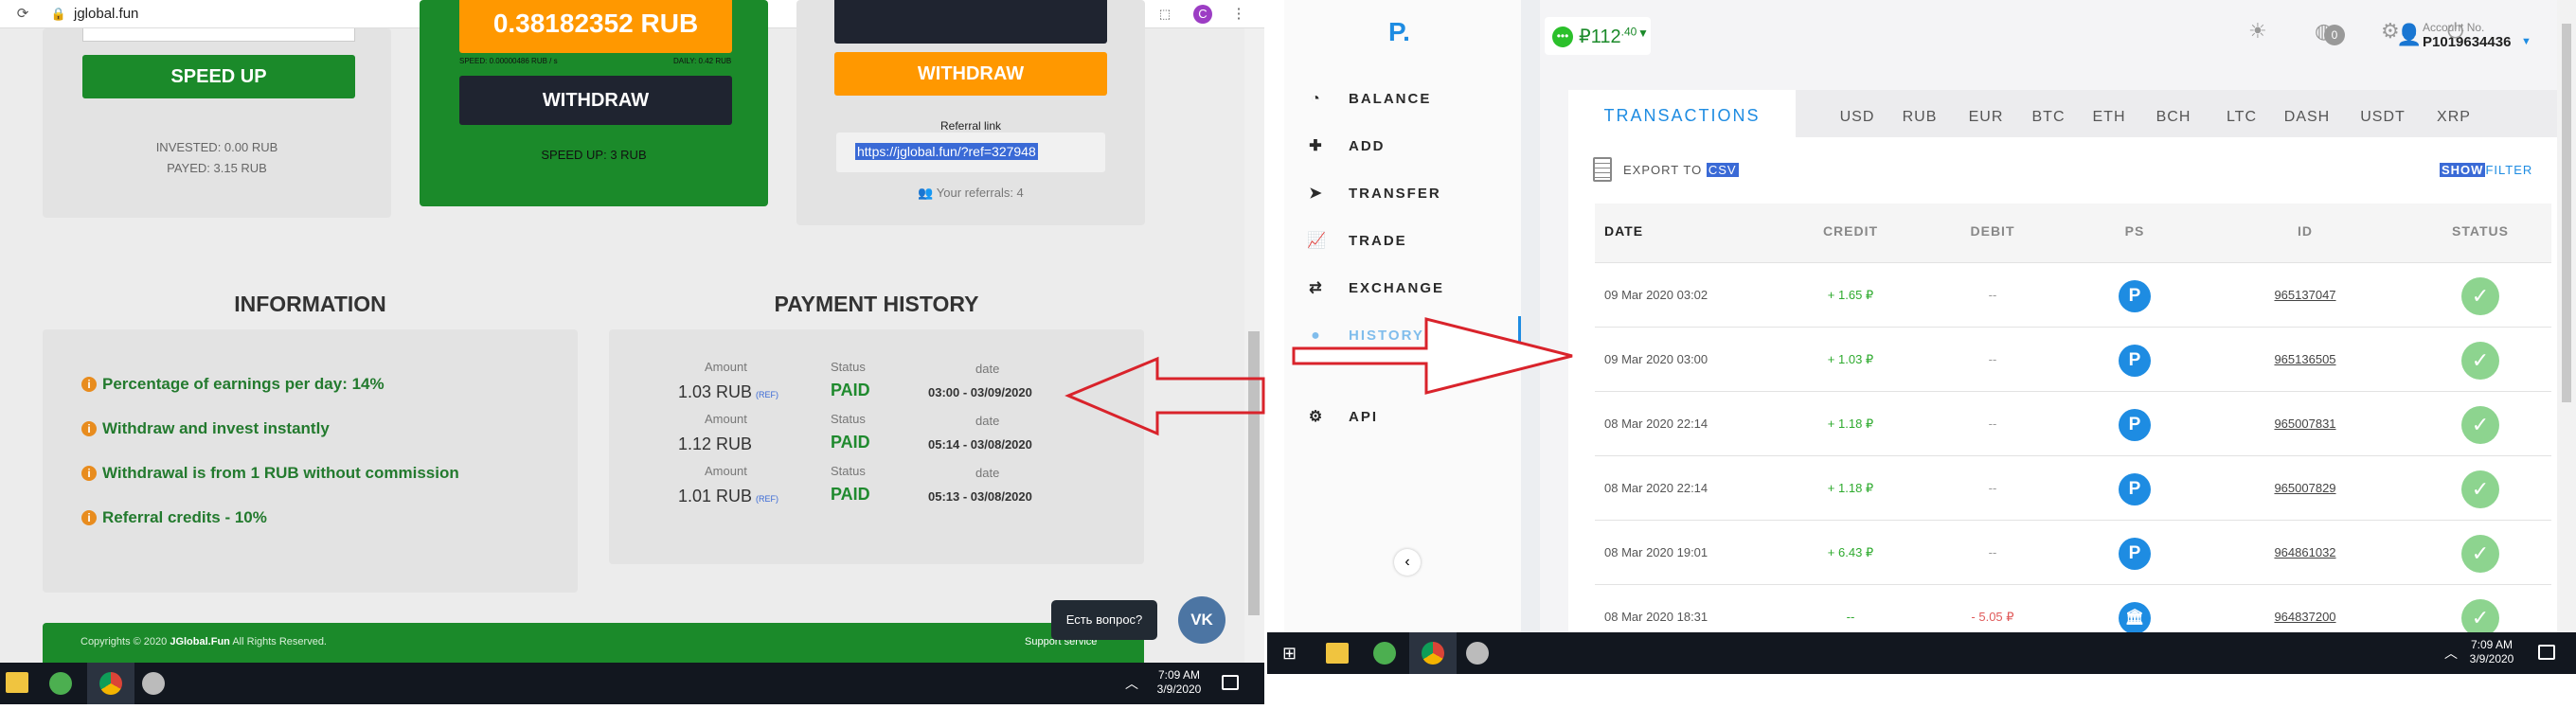 The image size is (2576, 727). Describe the element at coordinates (1432, 356) in the screenshot. I see `right-red-arrow` at that location.